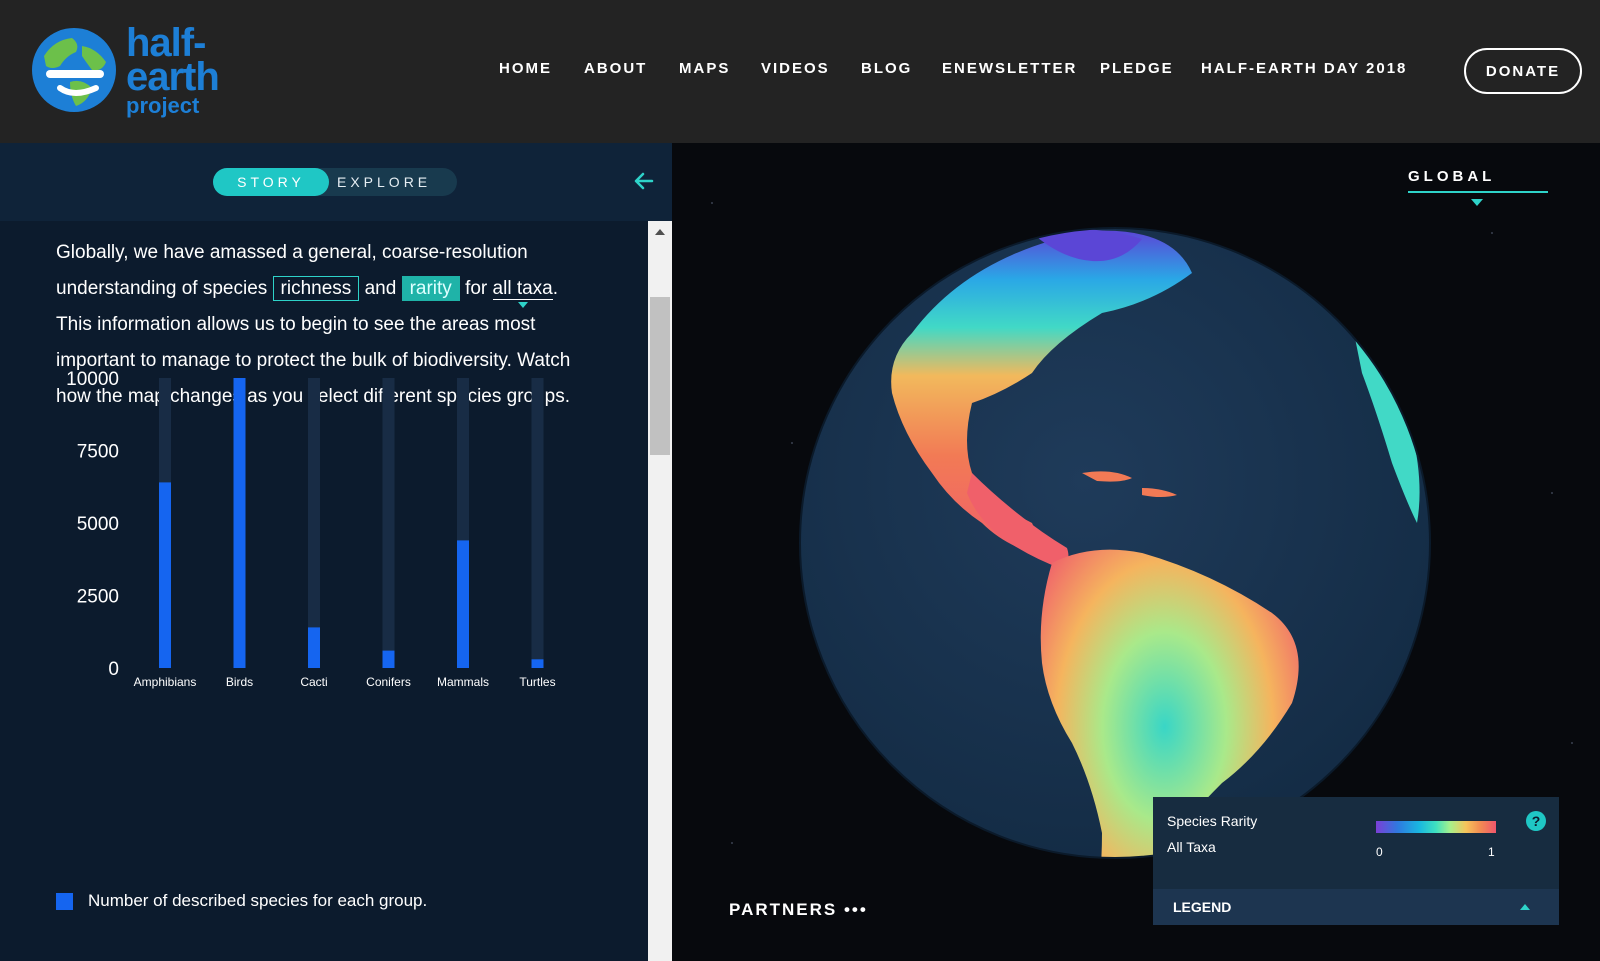  I want to click on legend-color-scale, so click(1436, 827).